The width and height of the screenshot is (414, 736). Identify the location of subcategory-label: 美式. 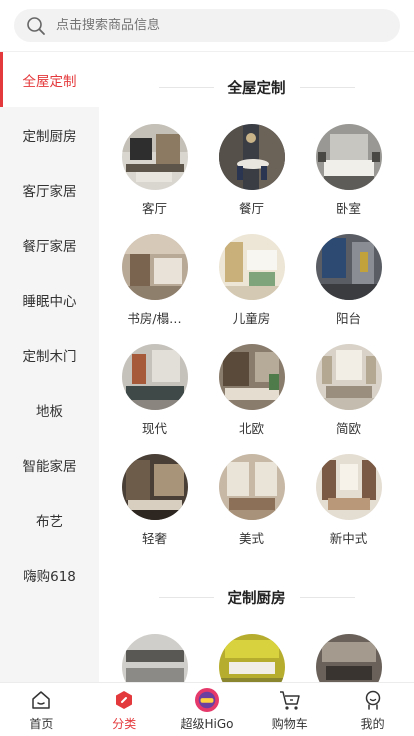
(251, 538).